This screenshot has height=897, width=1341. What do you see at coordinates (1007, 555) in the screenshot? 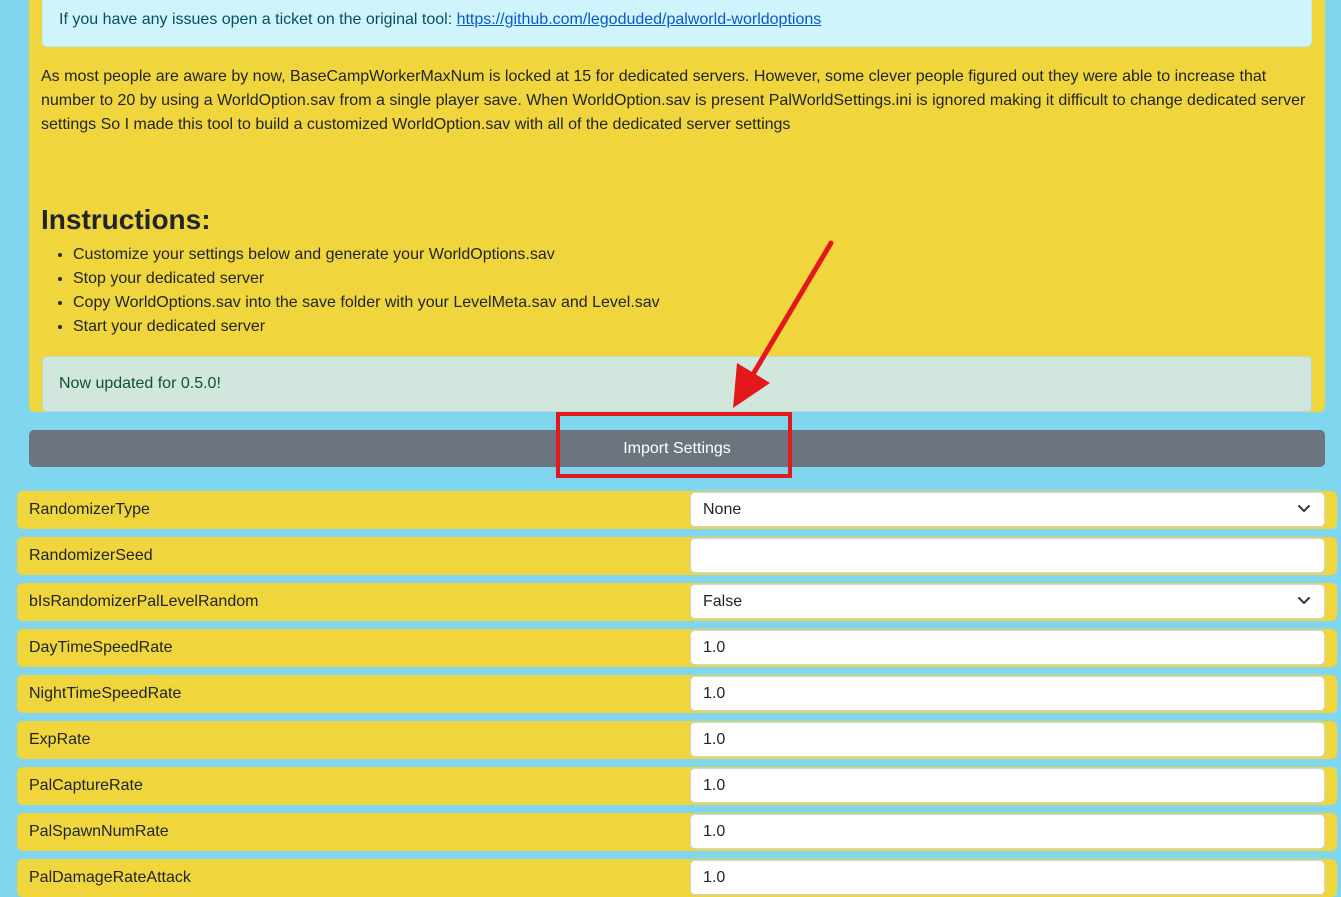
I see `randomizer-seed-input` at bounding box center [1007, 555].